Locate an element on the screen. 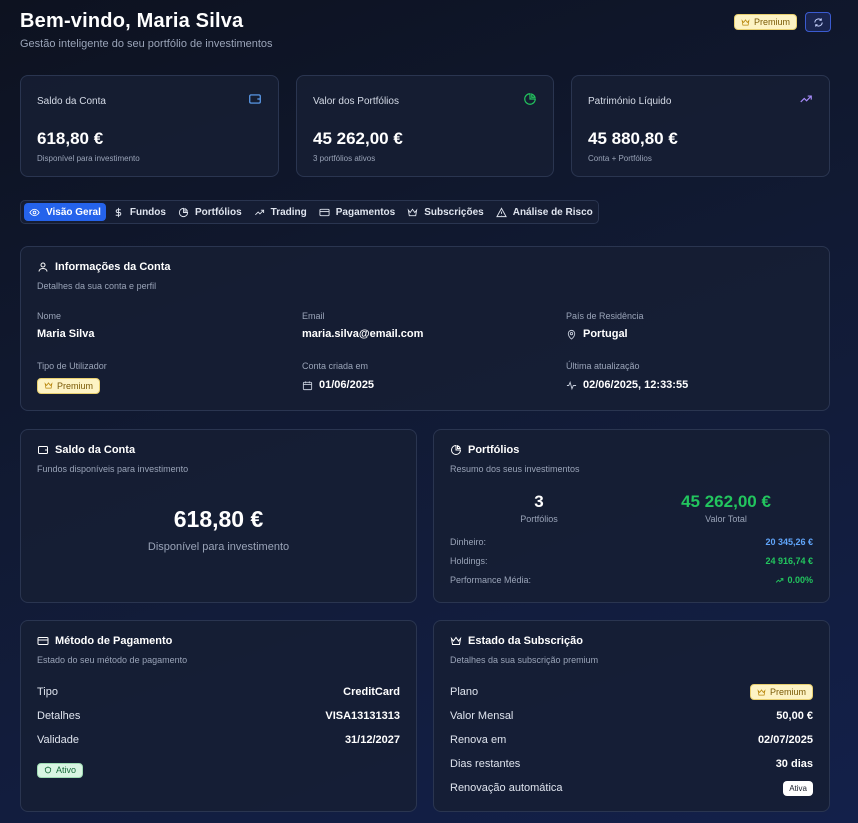  tab-risk-analysis: Análise de Risco is located at coordinates (544, 212).